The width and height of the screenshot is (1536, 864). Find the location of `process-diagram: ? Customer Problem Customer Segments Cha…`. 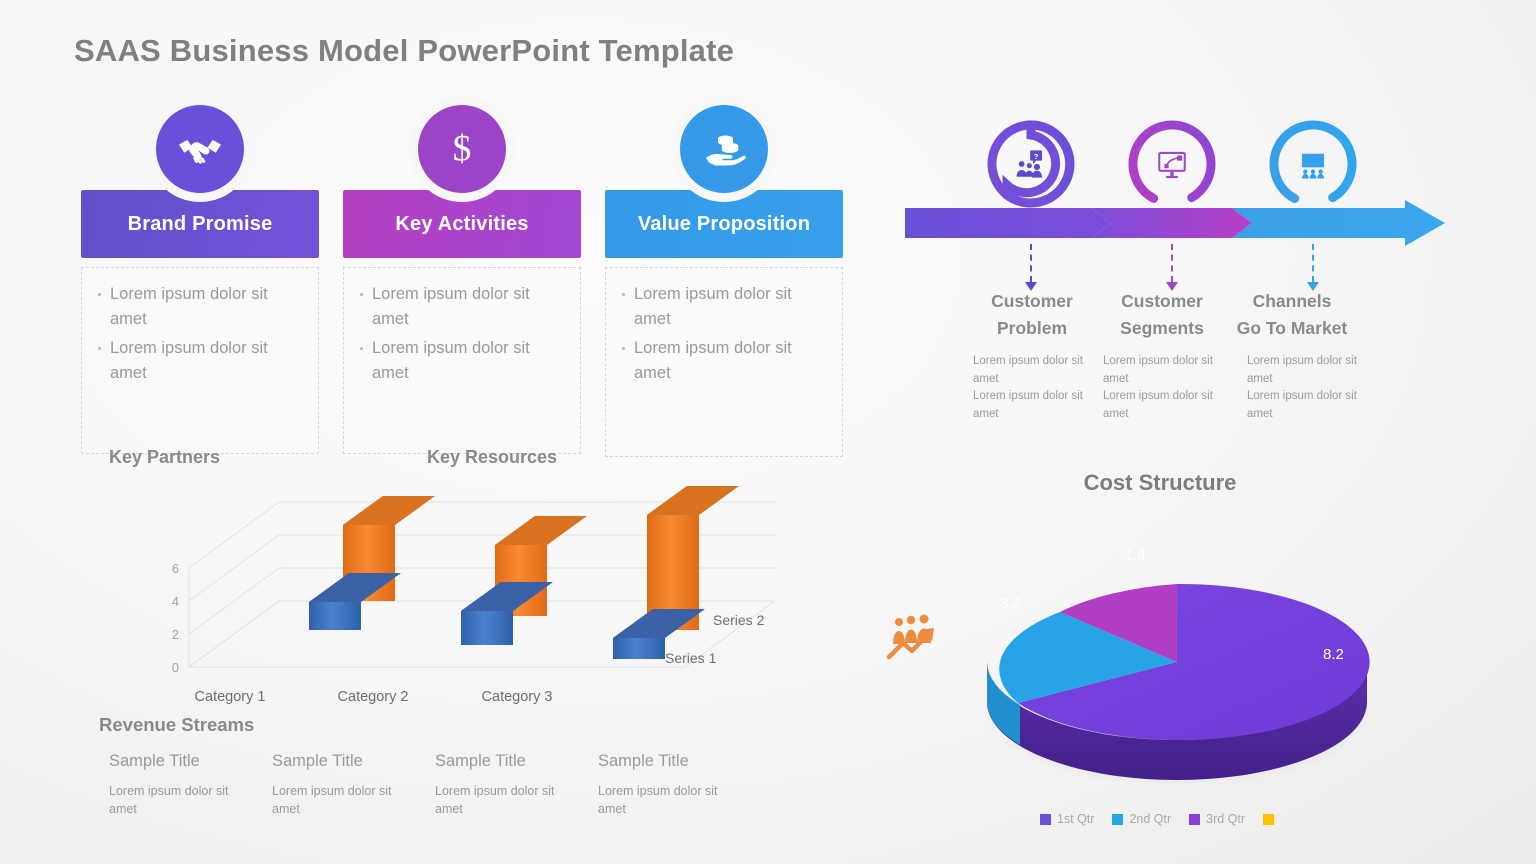

process-diagram: ? Customer Problem Customer Segments Cha… is located at coordinates (1172, 268).